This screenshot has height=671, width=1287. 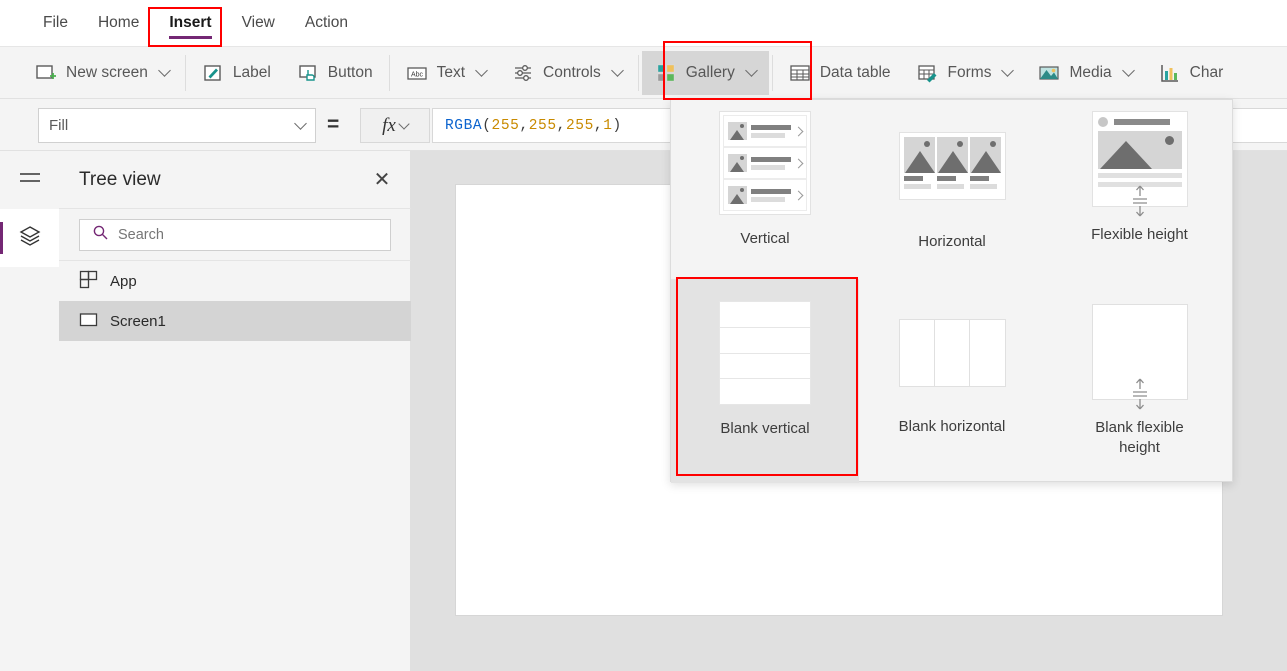 I want to click on close-icon: ✕, so click(x=382, y=180).